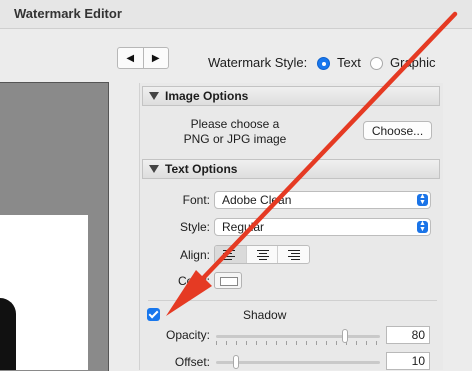 This screenshot has height=371, width=472. Describe the element at coordinates (298, 336) in the screenshot. I see `opacity-slider-track` at that location.